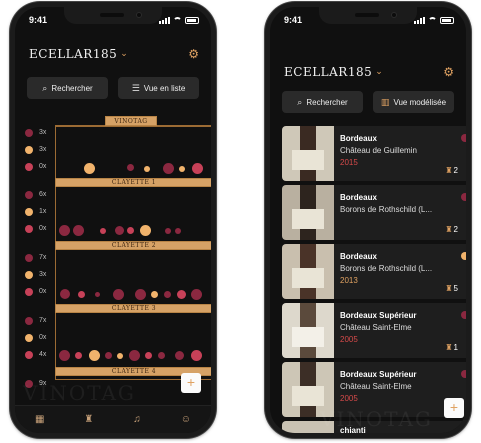 The height and width of the screenshot is (443, 481). I want to click on bottle-count: ♜1, so click(451, 347).